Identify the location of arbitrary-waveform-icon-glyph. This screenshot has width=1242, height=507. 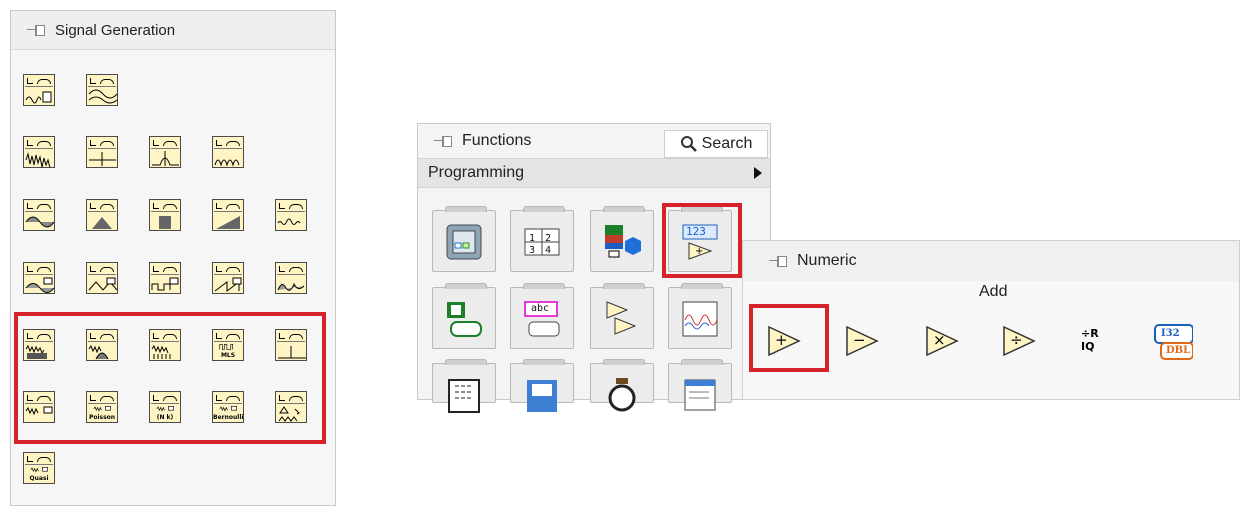
(291, 286).